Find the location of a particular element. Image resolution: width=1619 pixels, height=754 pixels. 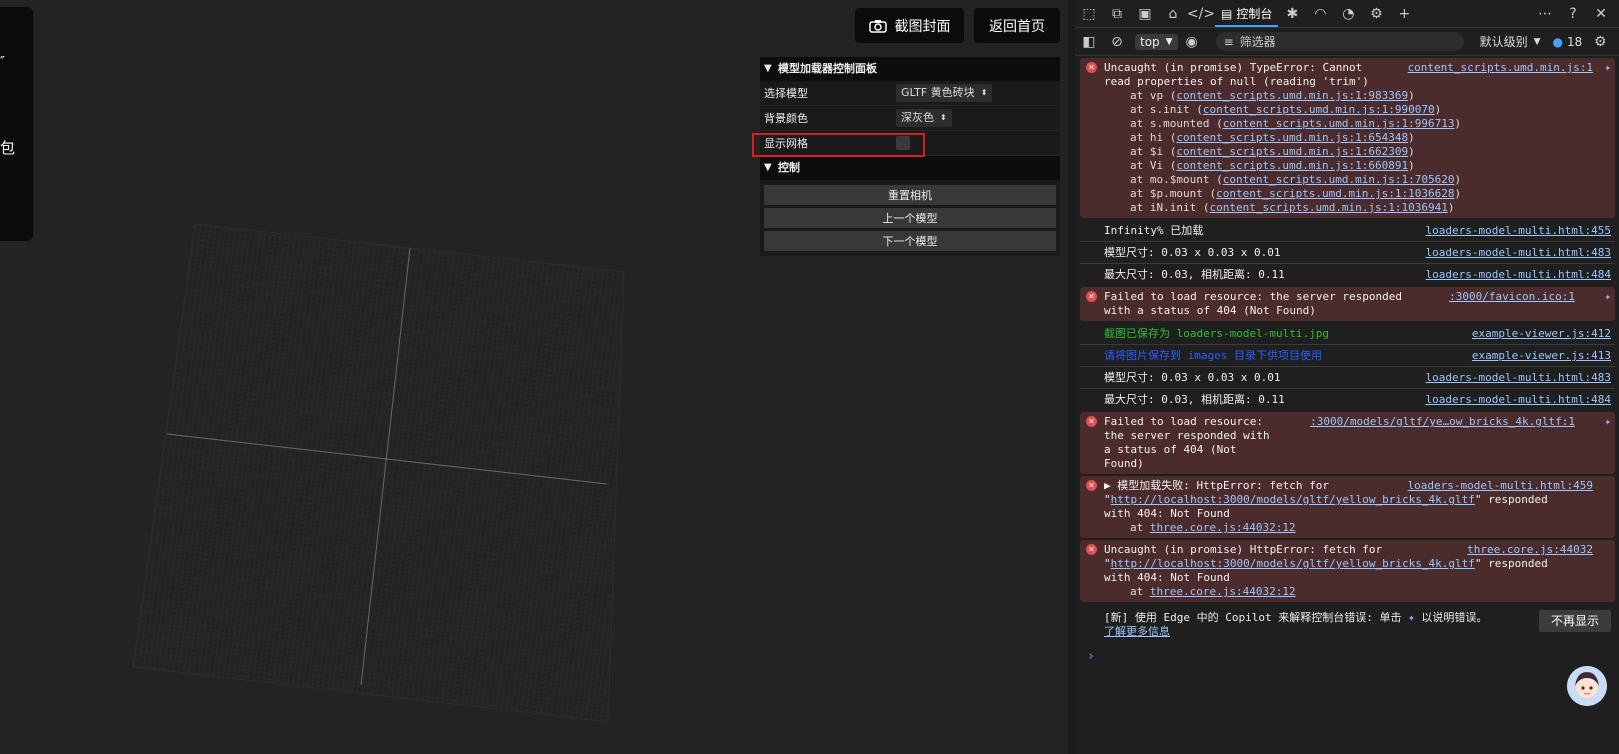

add-tab-plus-icon: + is located at coordinates (1404, 14).